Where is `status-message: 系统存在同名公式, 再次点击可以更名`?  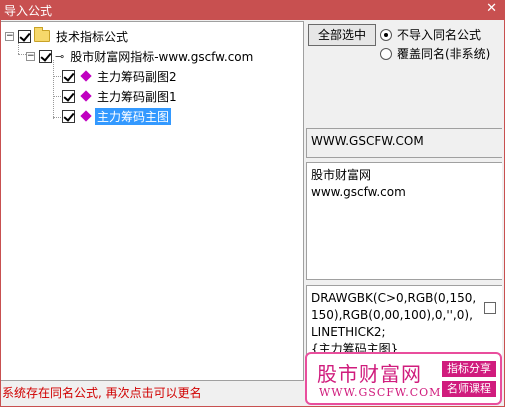 status-message: 系统存在同名公式, 再次点击可以更名 is located at coordinates (102, 393).